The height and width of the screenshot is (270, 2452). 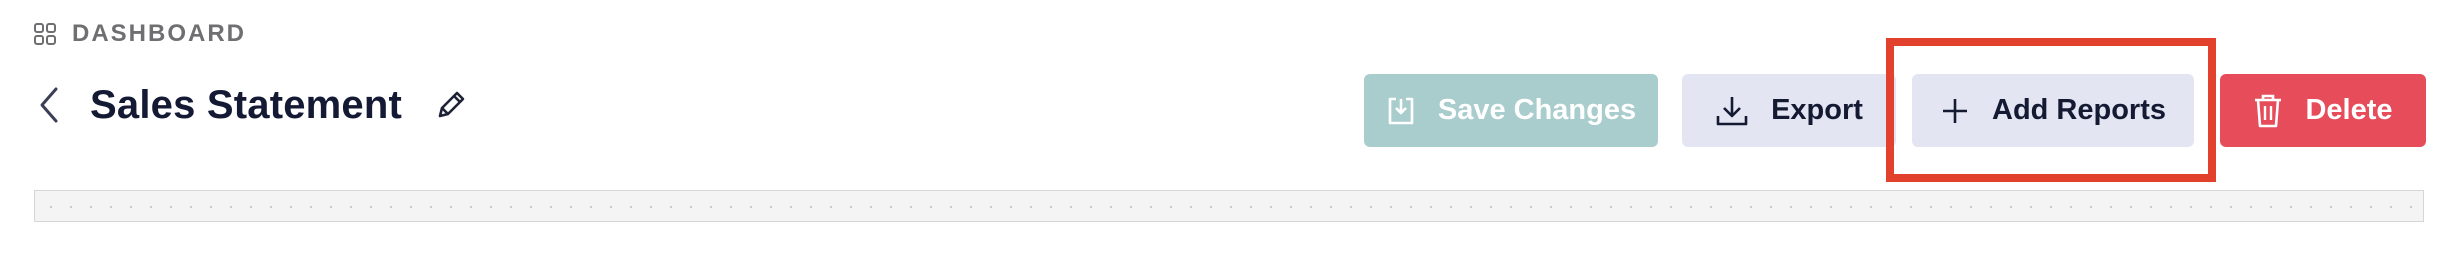 I want to click on grid-icon, so click(x=45, y=34).